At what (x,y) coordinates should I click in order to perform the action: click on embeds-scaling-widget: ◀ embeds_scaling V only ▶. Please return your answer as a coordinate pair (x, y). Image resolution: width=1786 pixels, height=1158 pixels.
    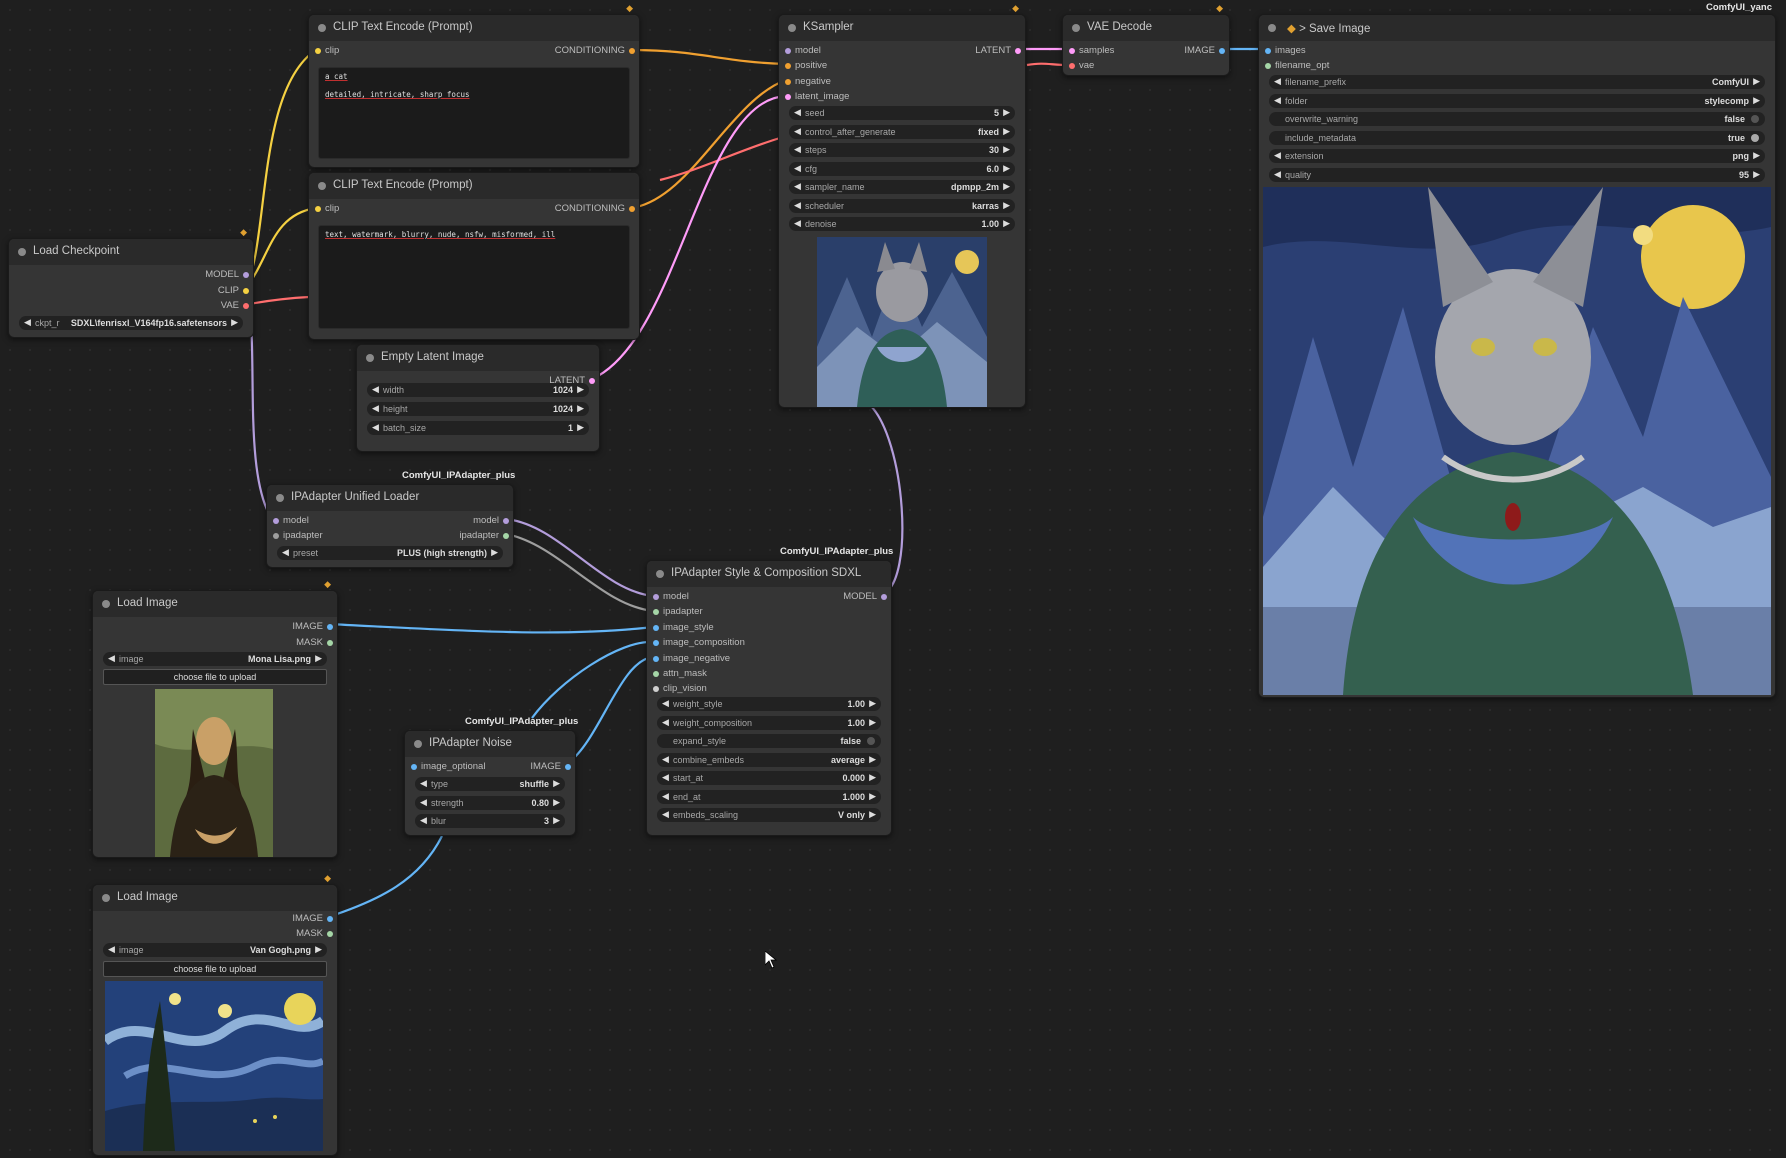
    Looking at the image, I should click on (769, 815).